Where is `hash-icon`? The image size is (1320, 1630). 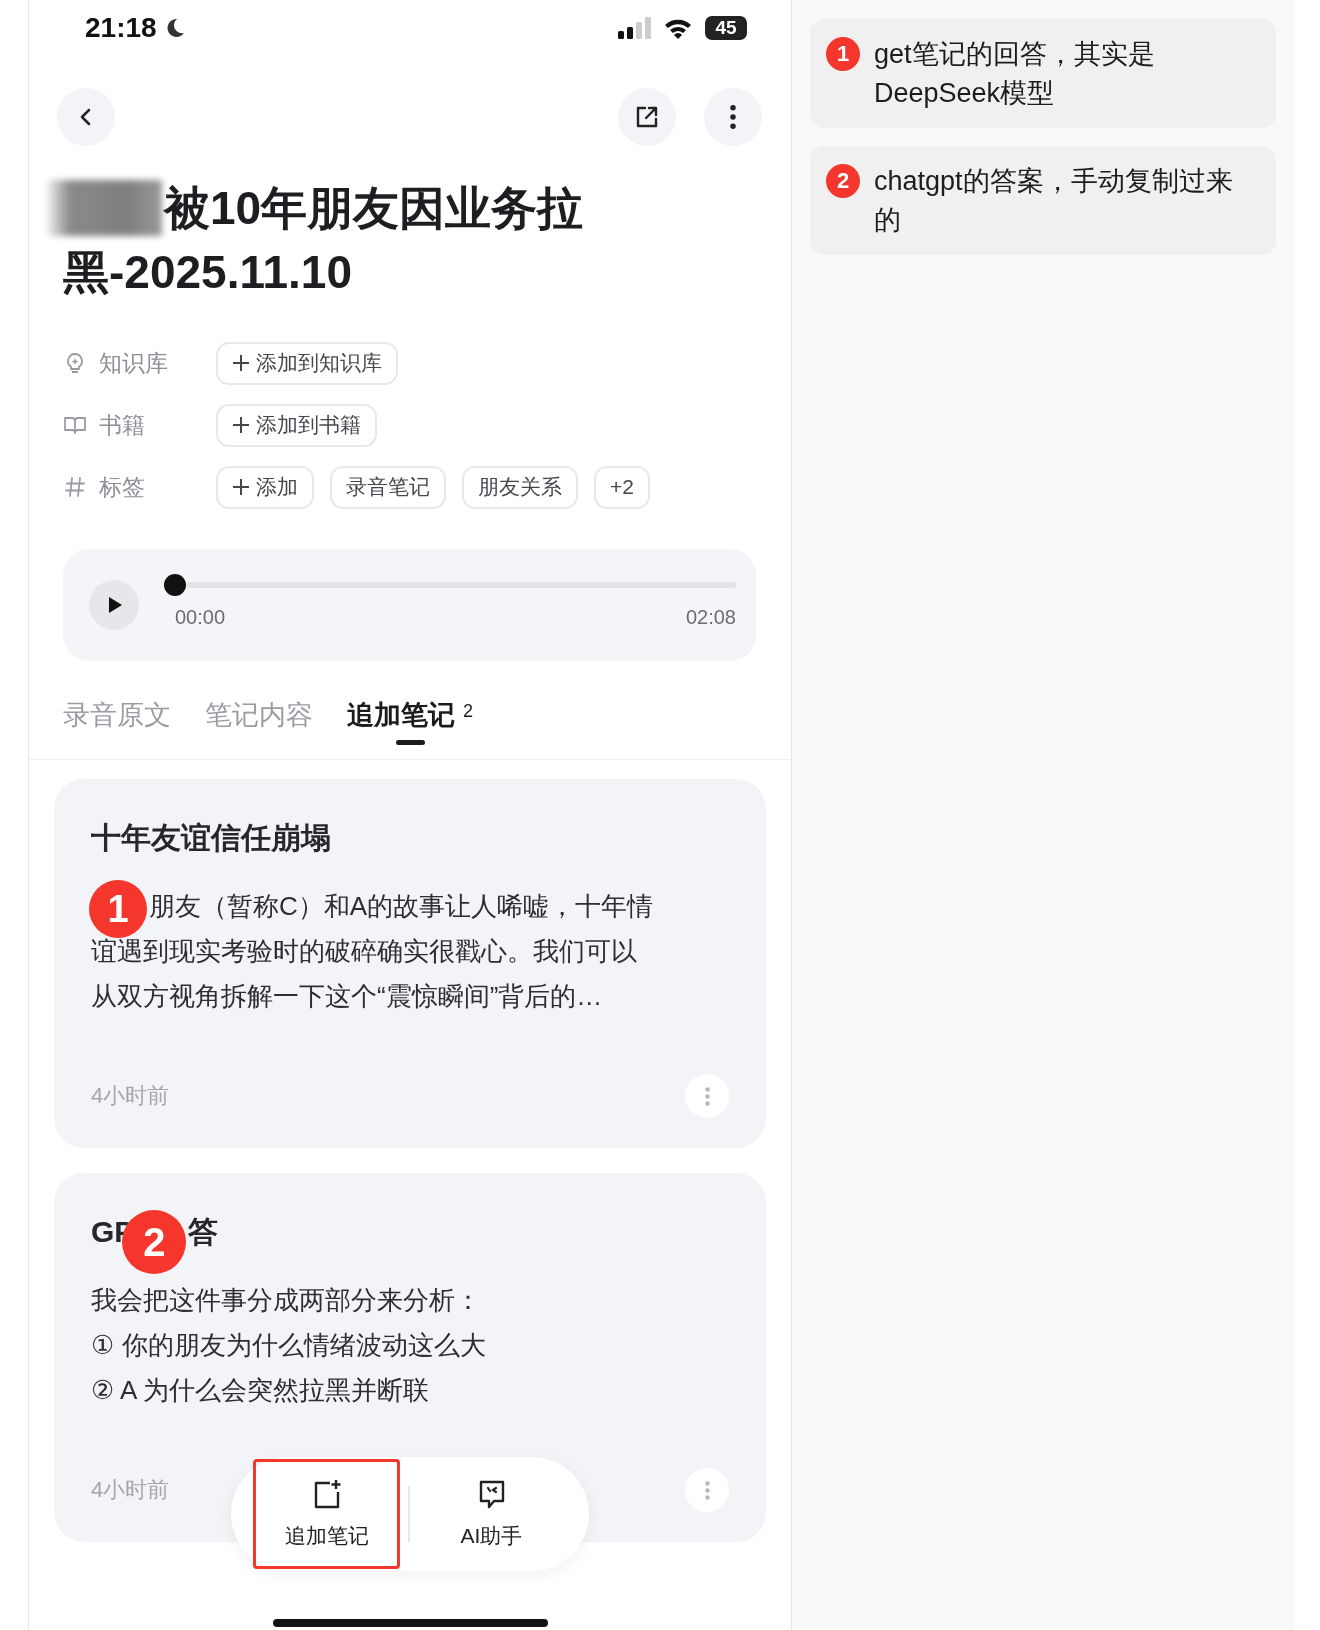 hash-icon is located at coordinates (75, 487).